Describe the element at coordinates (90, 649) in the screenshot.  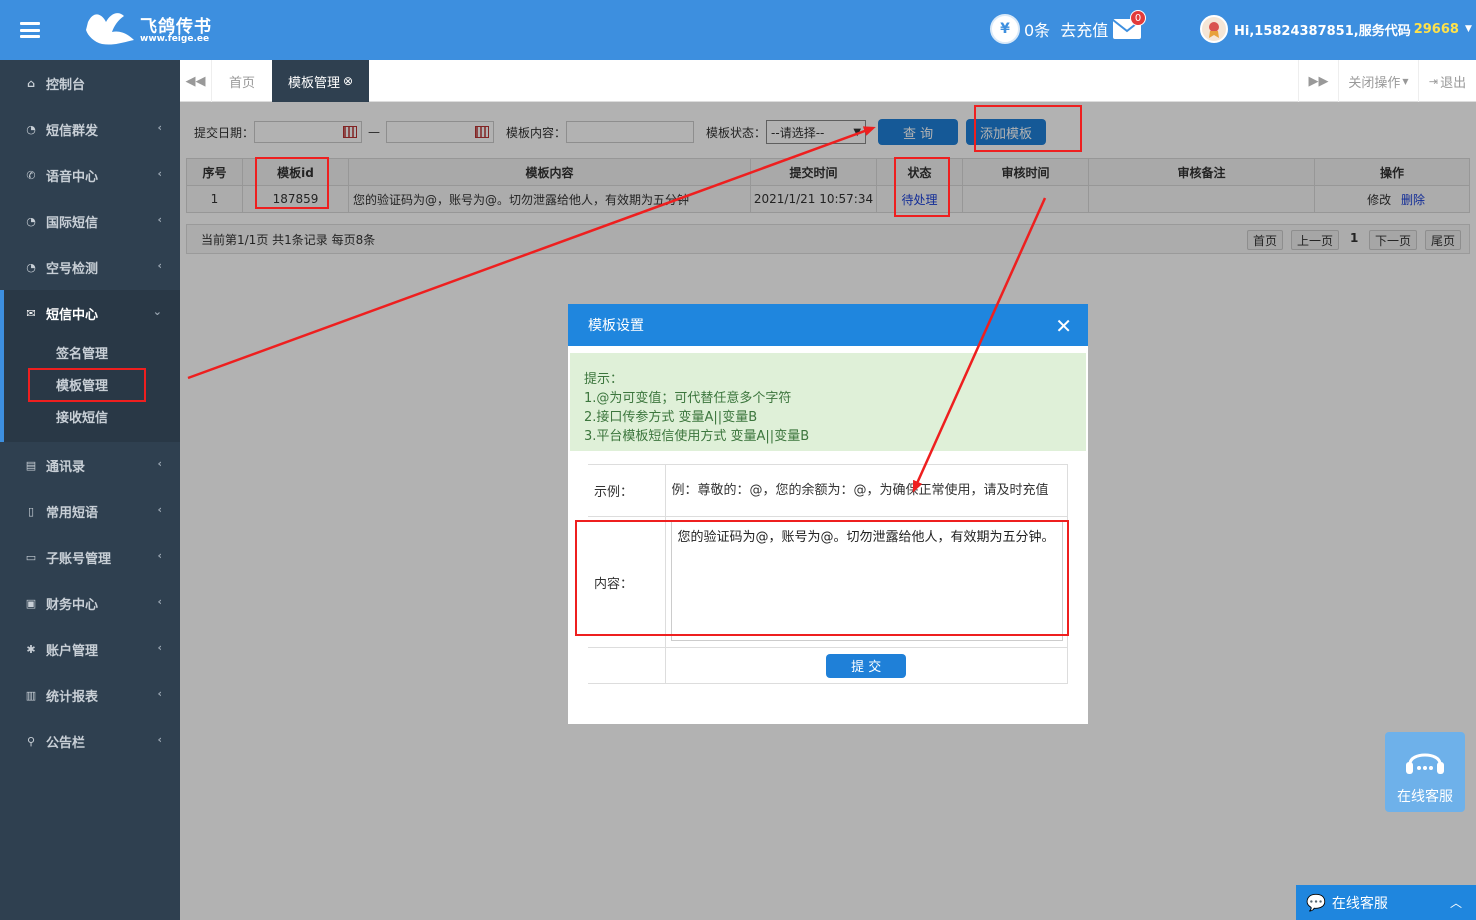
I see `sidebar-item-account: ✱ 账户管理 ‹` at that location.